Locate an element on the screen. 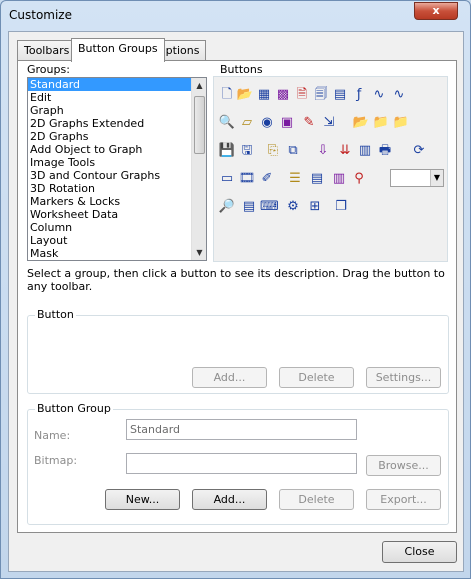 This screenshot has height=579, width=471. title-bar: Customize x is located at coordinates (235, 16).